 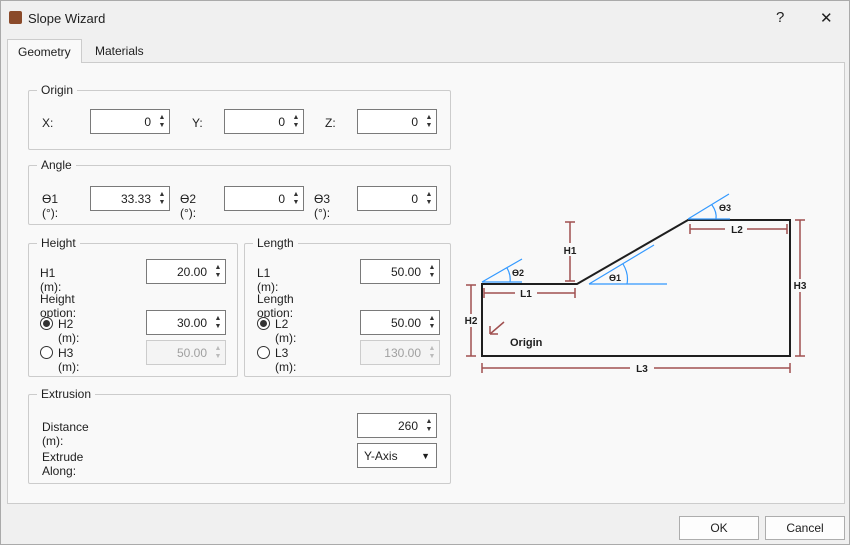 I want to click on extrusion-group-title: Extrusion, so click(x=66, y=394).